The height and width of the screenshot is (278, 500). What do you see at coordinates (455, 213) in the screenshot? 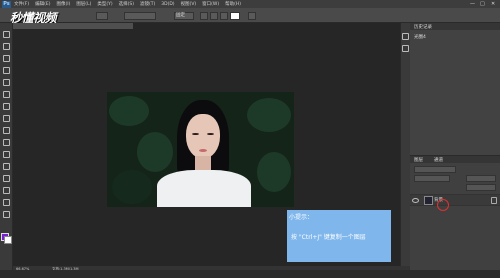
I see `layers-panel: 图层 通道 背景` at bounding box center [455, 213].